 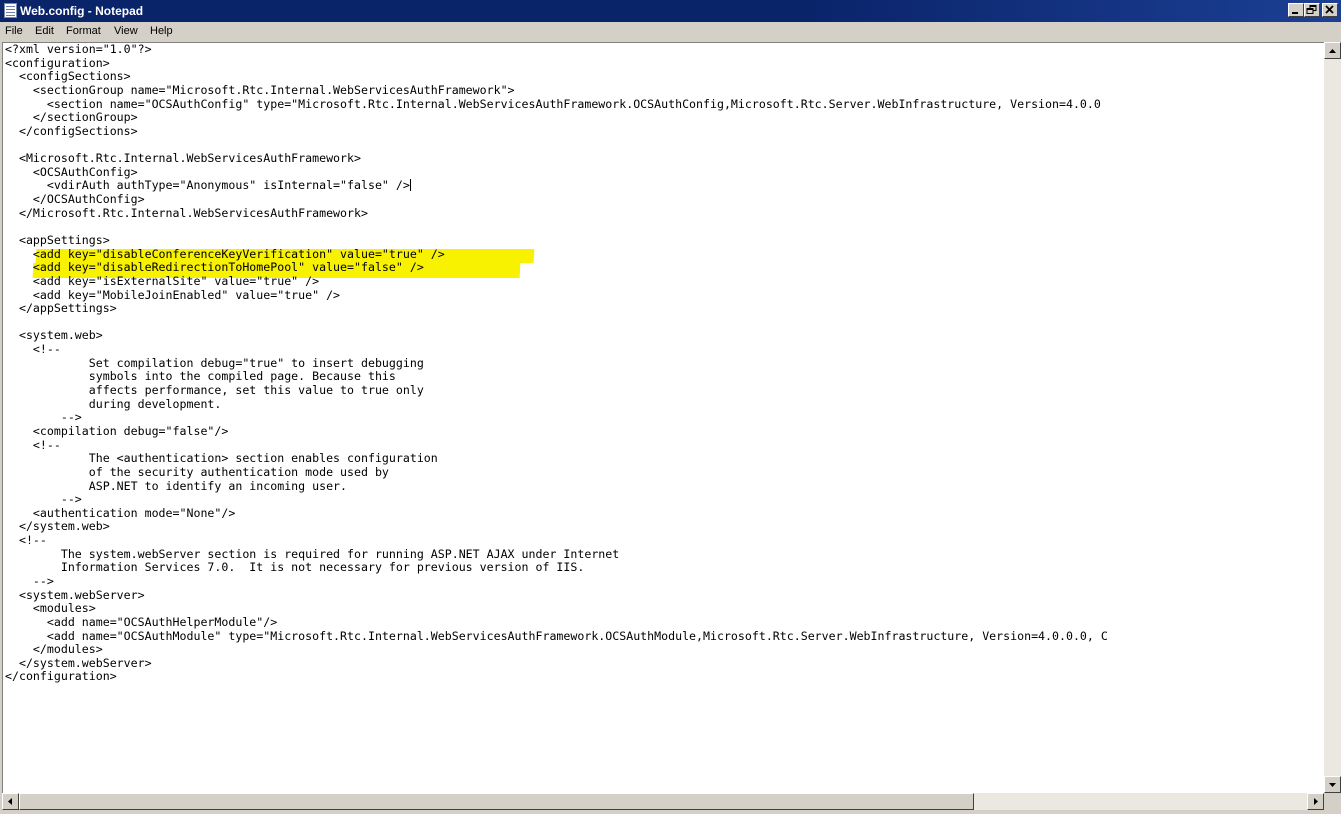 I want to click on title-bar: Web.config - Notepad, so click(x=670, y=11).